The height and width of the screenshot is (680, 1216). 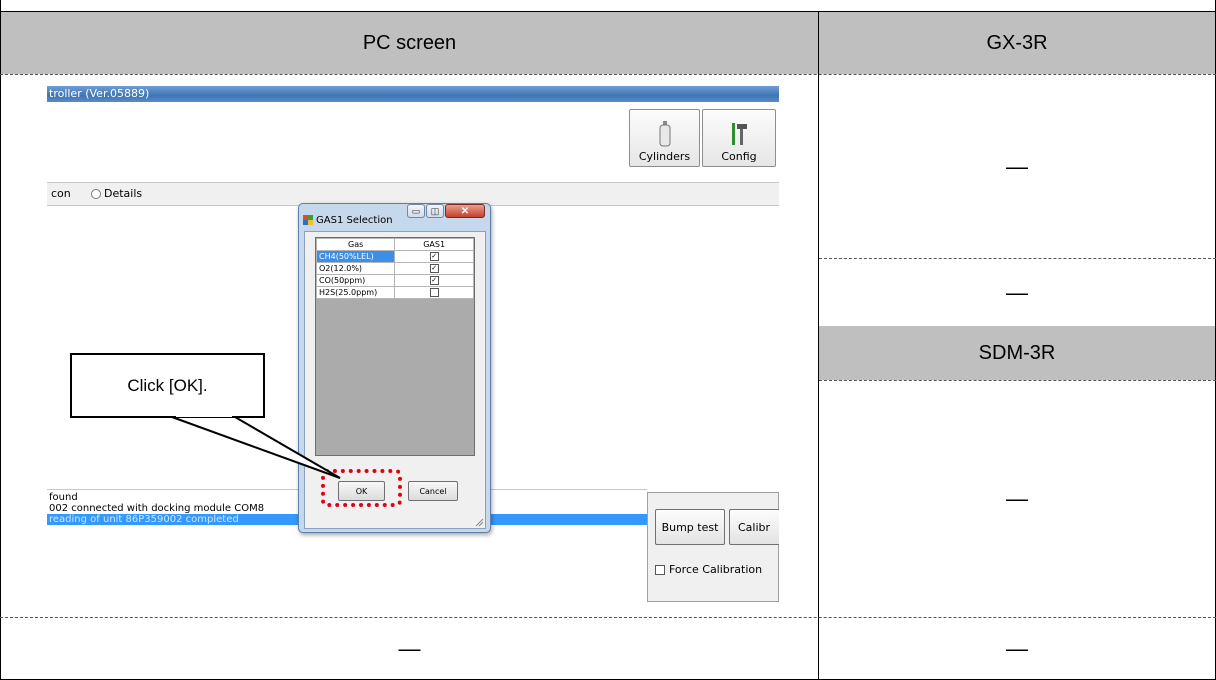 I want to click on callout-pointer, so click(x=256, y=447).